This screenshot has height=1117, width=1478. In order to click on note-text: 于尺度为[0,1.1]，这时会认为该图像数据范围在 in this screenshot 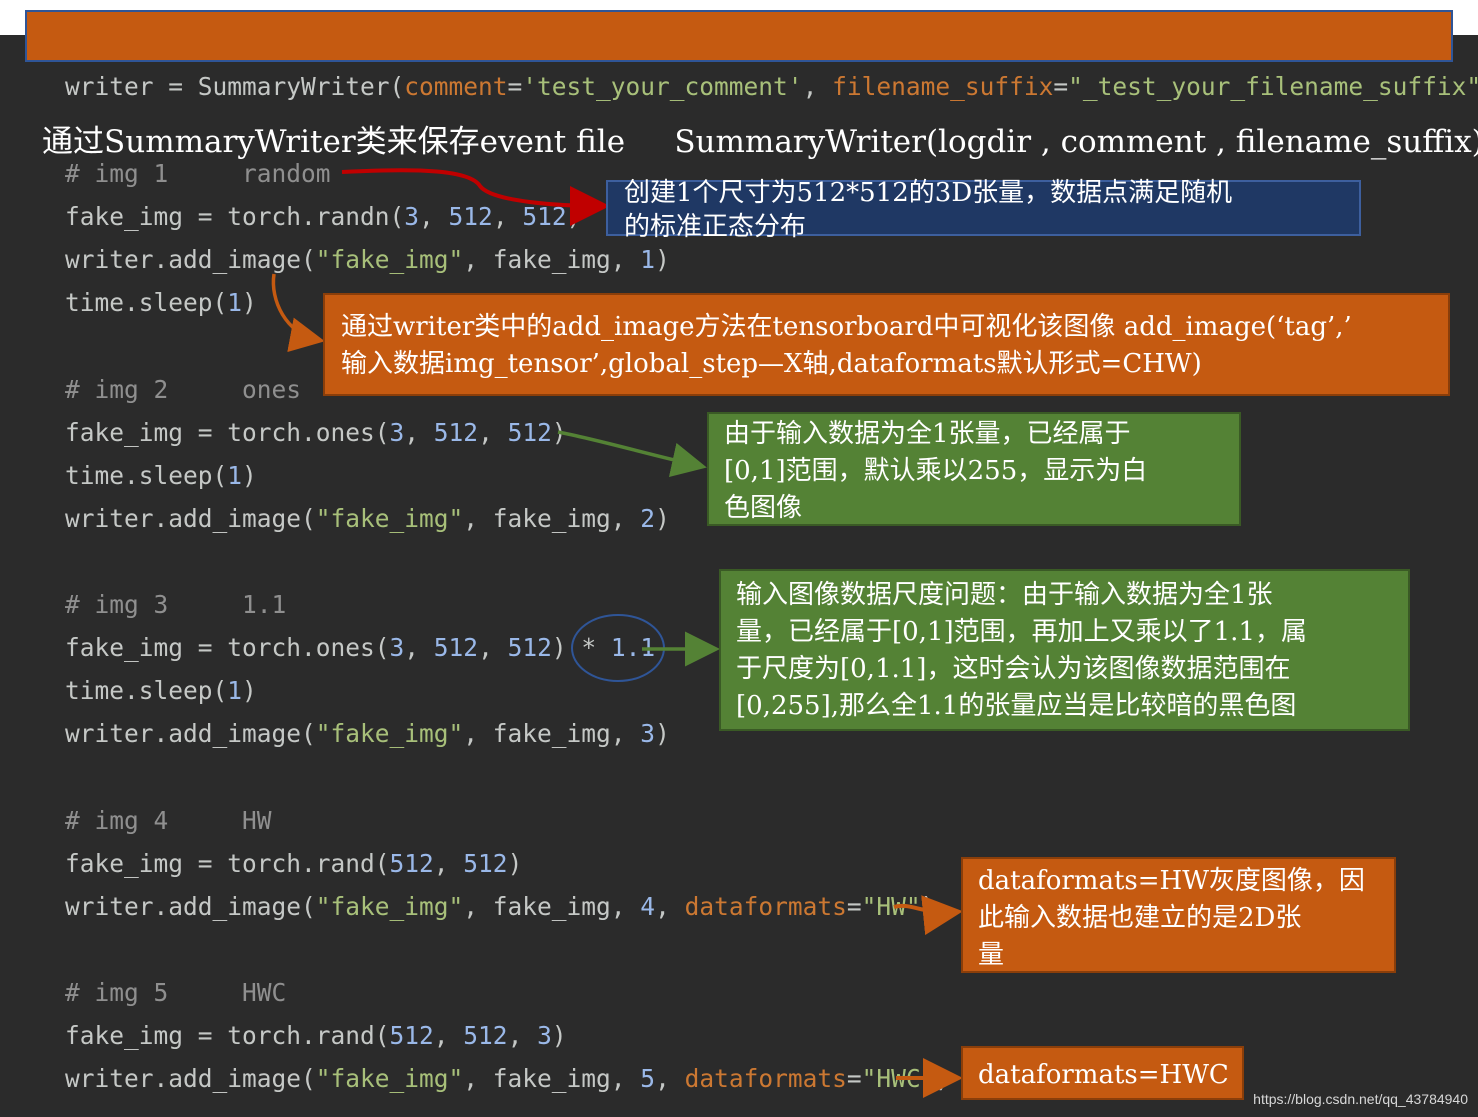, I will do `click(1013, 669)`.